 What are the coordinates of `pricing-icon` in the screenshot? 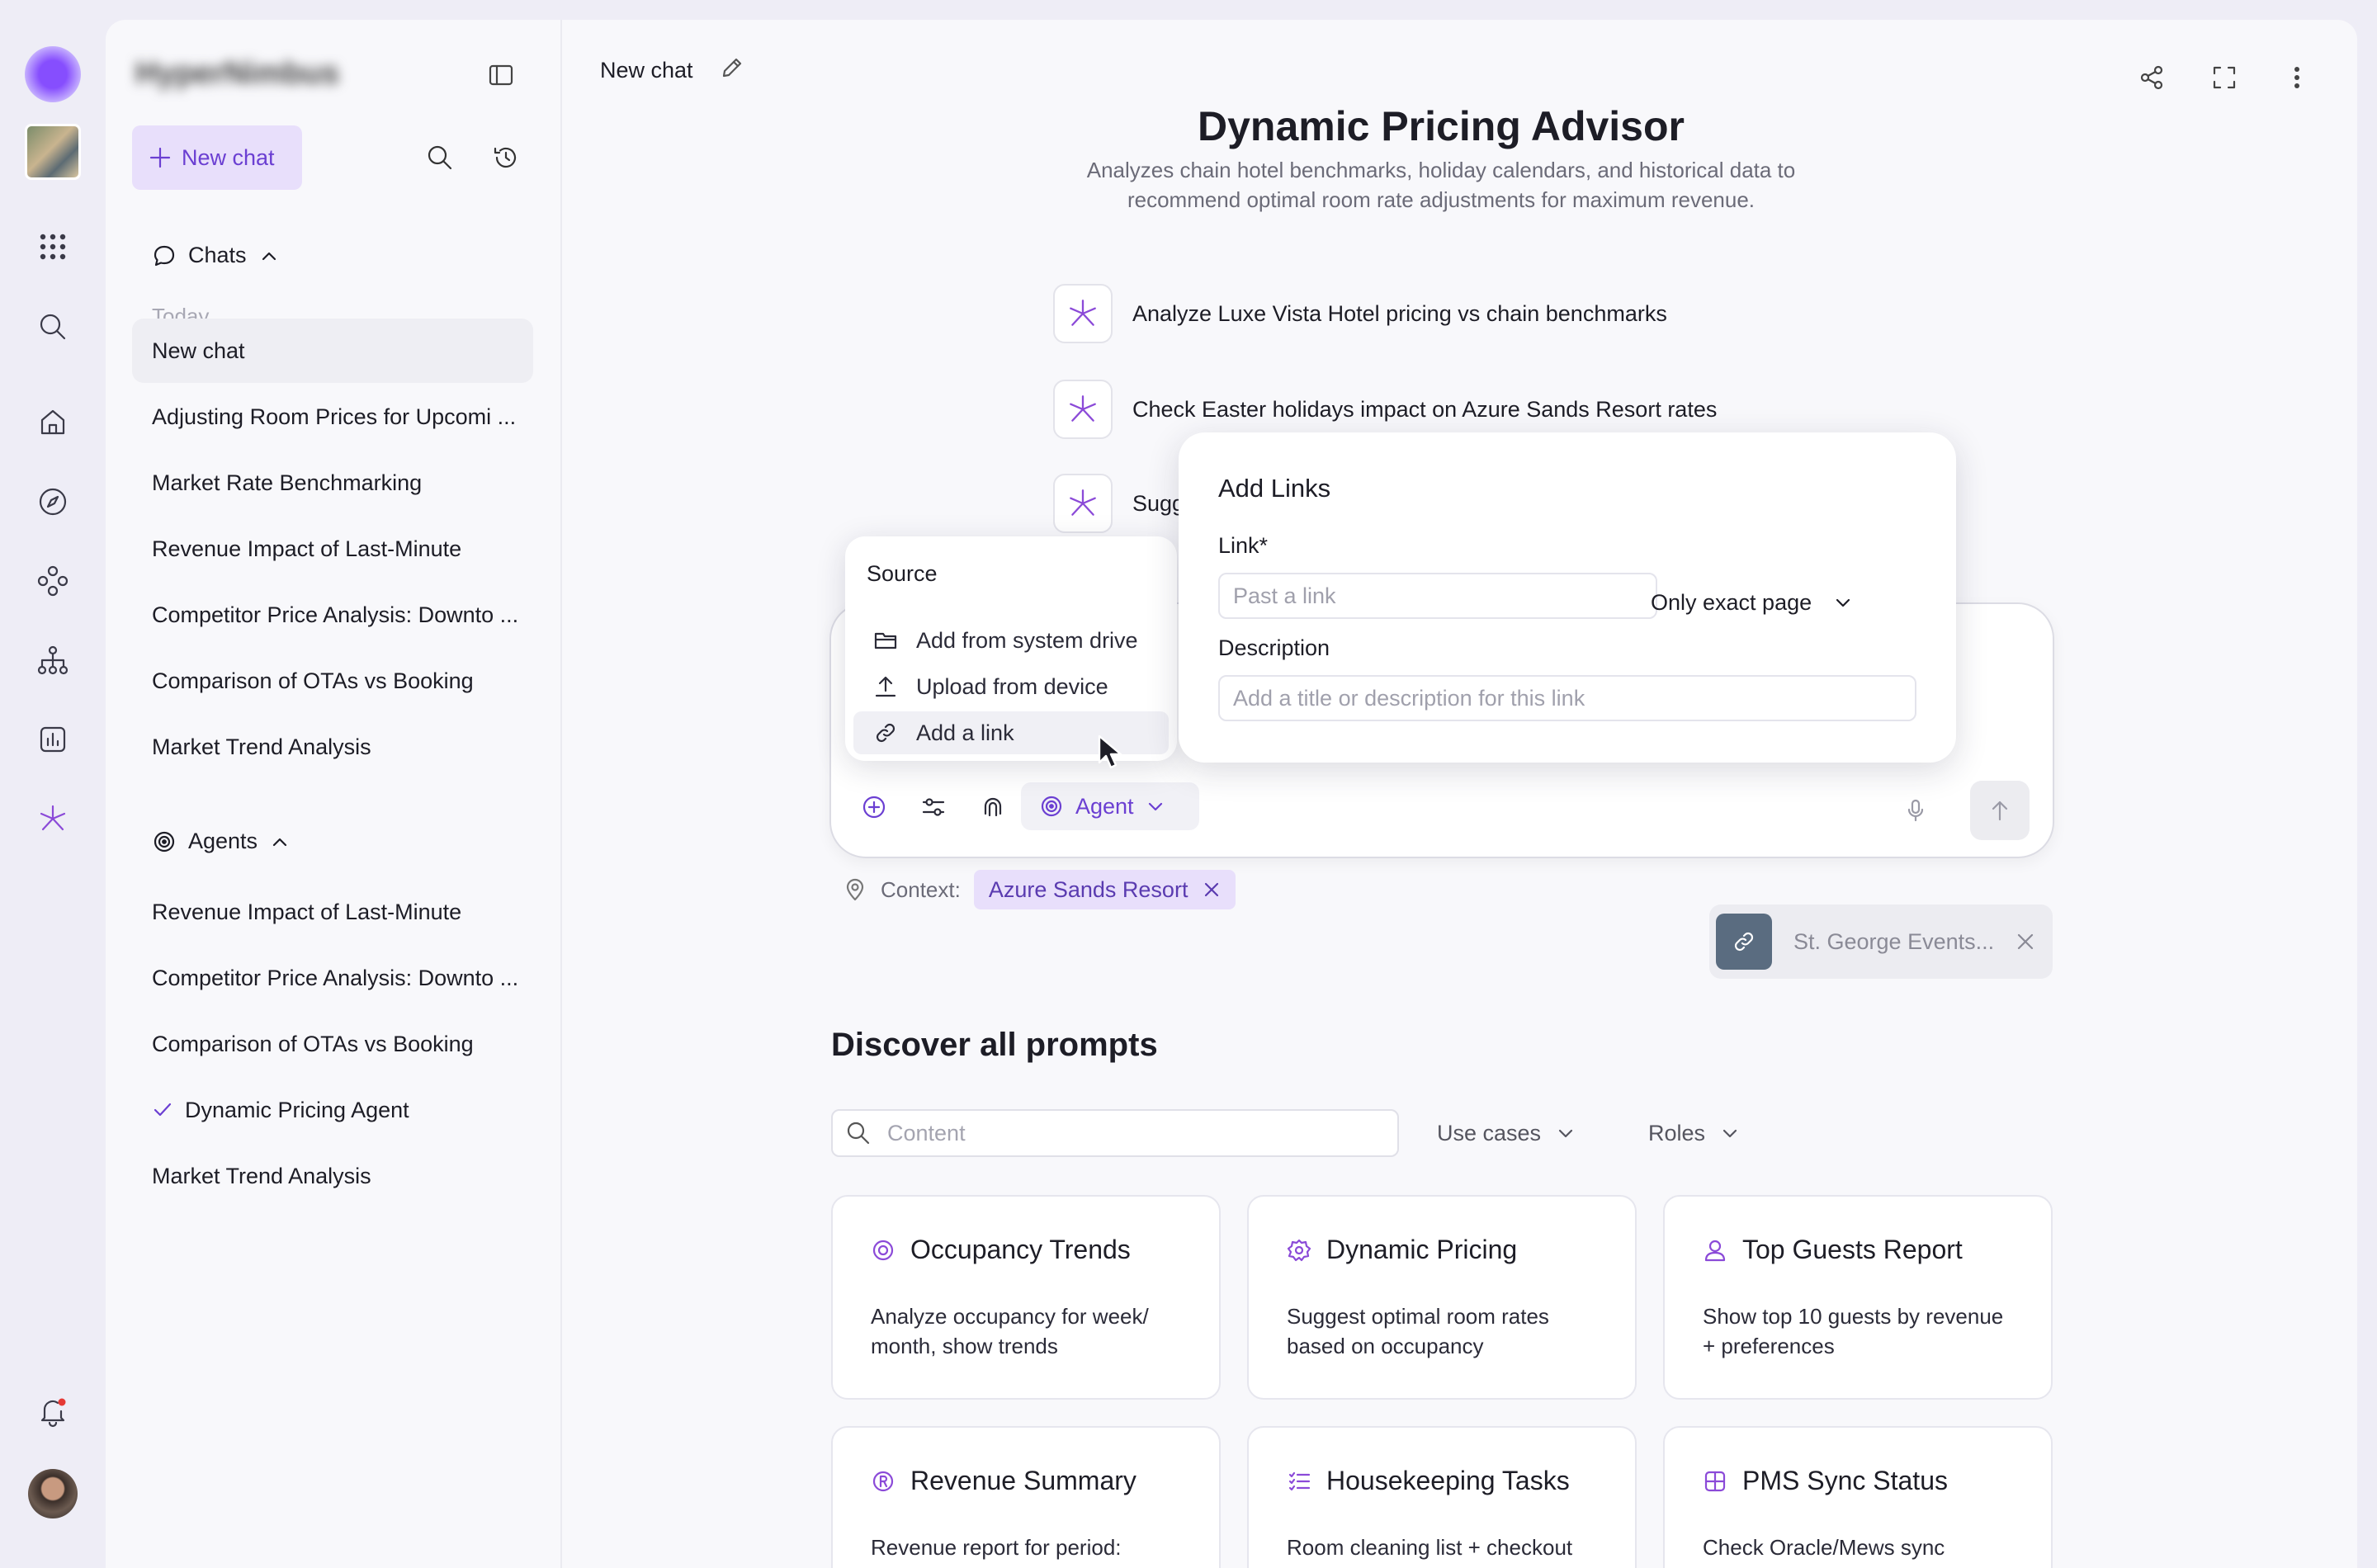 It's located at (1299, 1250).